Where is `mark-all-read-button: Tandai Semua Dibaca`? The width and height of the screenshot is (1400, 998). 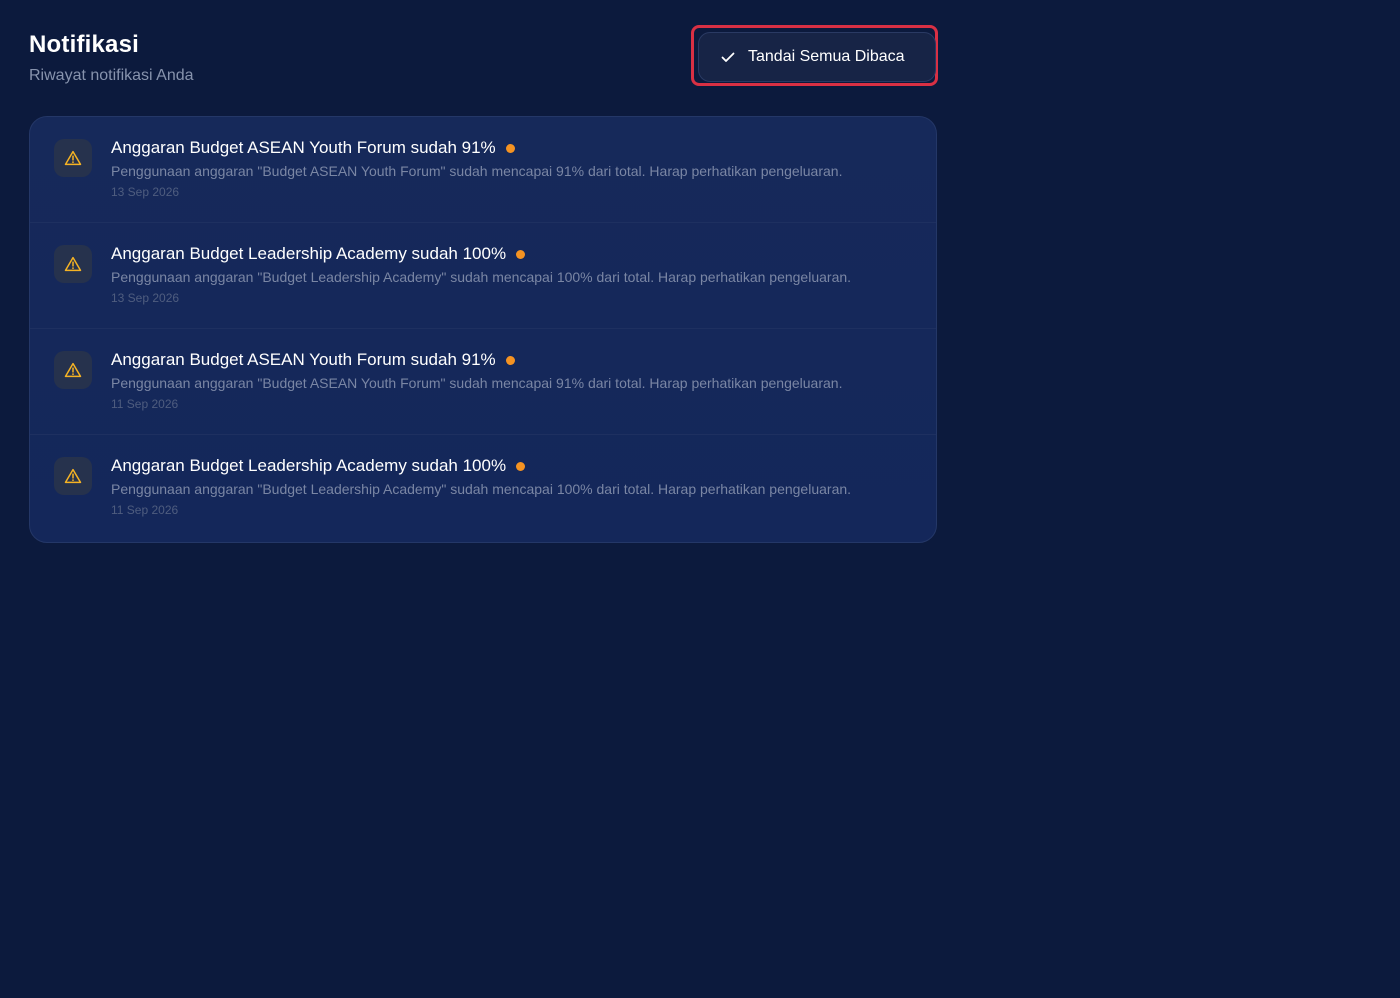 mark-all-read-button: Tandai Semua Dibaca is located at coordinates (817, 57).